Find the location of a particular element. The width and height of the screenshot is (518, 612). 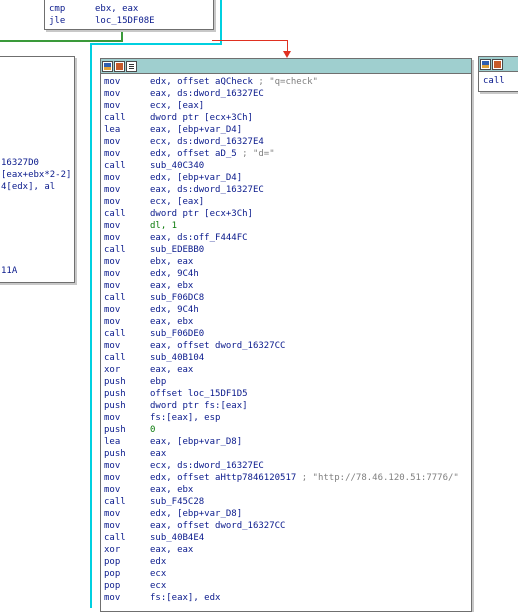

code-line: mov edx, [ebp+var_D8] is located at coordinates (287, 514).